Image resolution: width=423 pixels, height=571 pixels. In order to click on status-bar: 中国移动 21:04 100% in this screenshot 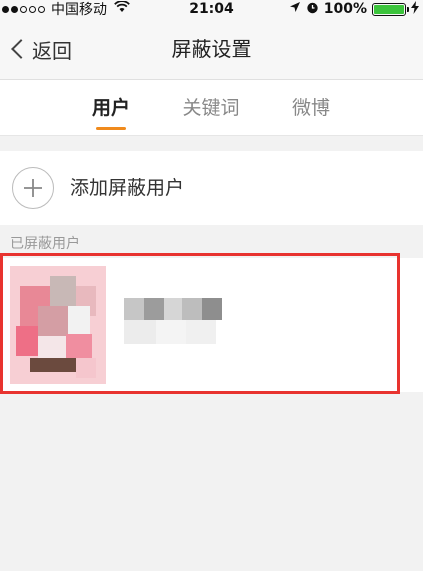, I will do `click(211, 9)`.